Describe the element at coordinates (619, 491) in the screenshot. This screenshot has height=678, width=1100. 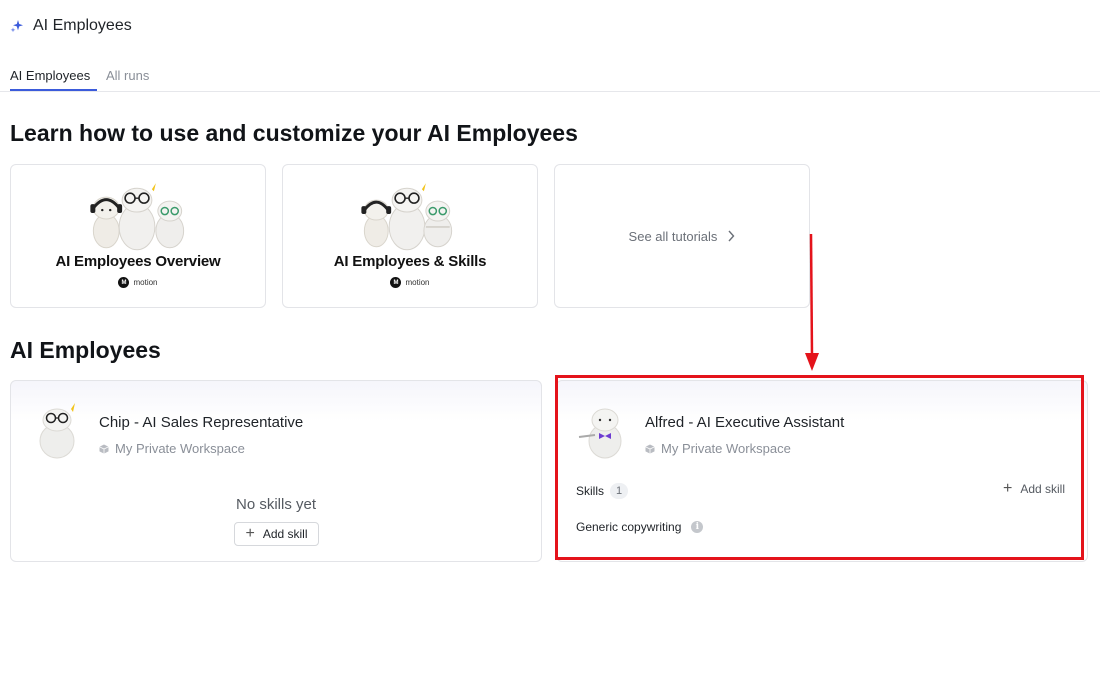
I see `skills-count-badge: 1` at that location.